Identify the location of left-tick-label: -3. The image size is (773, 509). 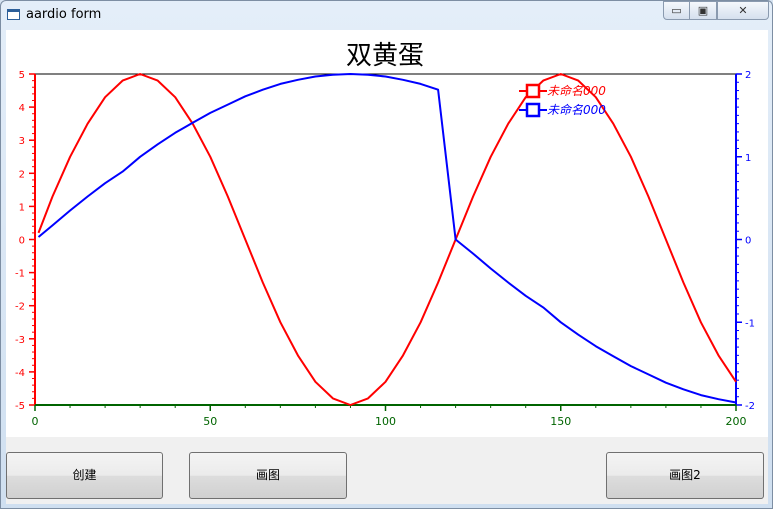
(20, 340).